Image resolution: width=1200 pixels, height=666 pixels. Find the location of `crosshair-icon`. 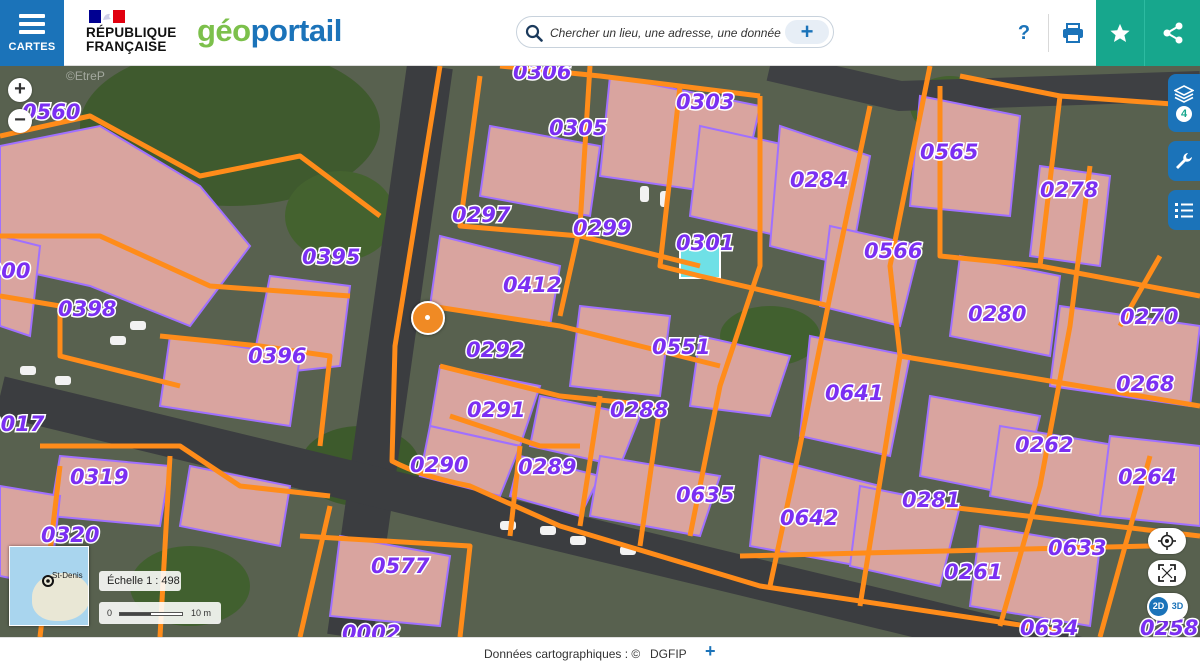

crosshair-icon is located at coordinates (1167, 541).